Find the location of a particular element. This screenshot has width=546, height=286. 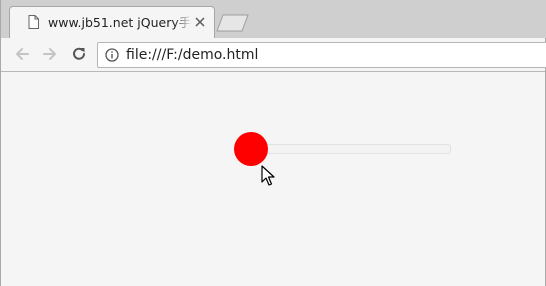

close-icon is located at coordinates (200, 22).